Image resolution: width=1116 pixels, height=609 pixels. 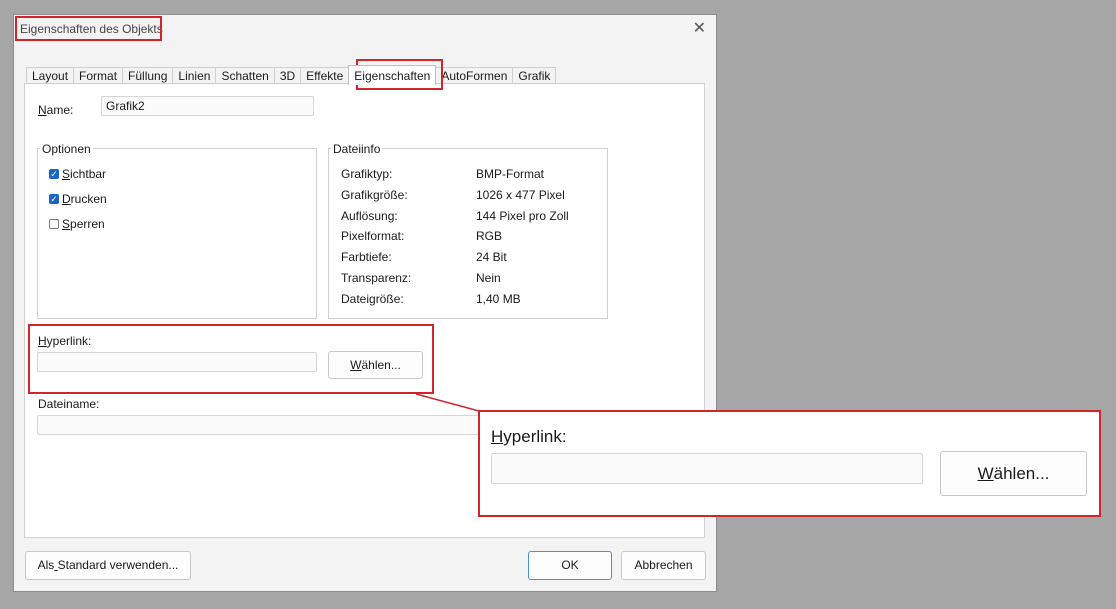 I want to click on zoom-hyperlink-label: Hyperlink:, so click(x=529, y=436).